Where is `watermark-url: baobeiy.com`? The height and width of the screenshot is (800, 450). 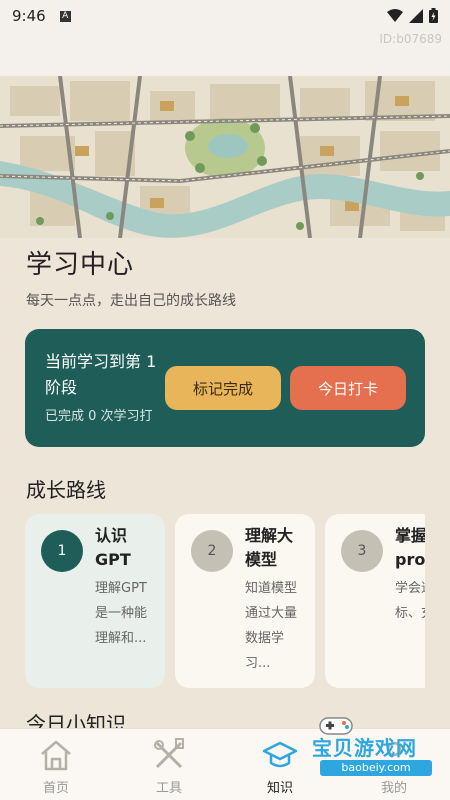 watermark-url: baobeiy.com is located at coordinates (376, 768).